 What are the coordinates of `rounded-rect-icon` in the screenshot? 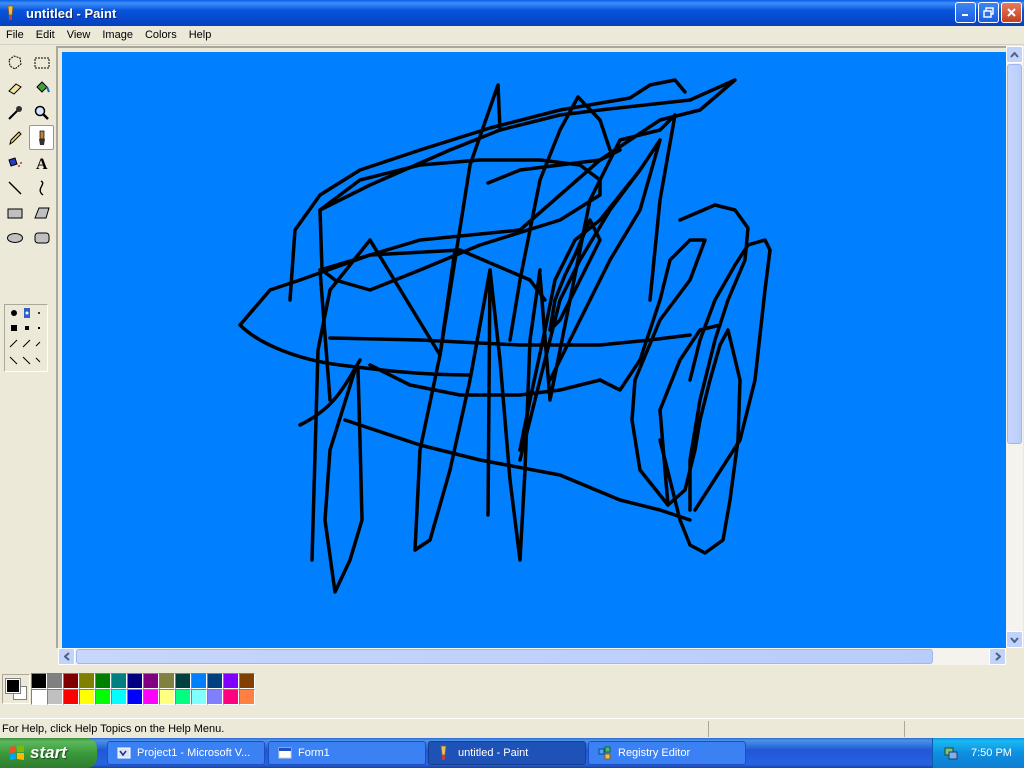 It's located at (41, 237).